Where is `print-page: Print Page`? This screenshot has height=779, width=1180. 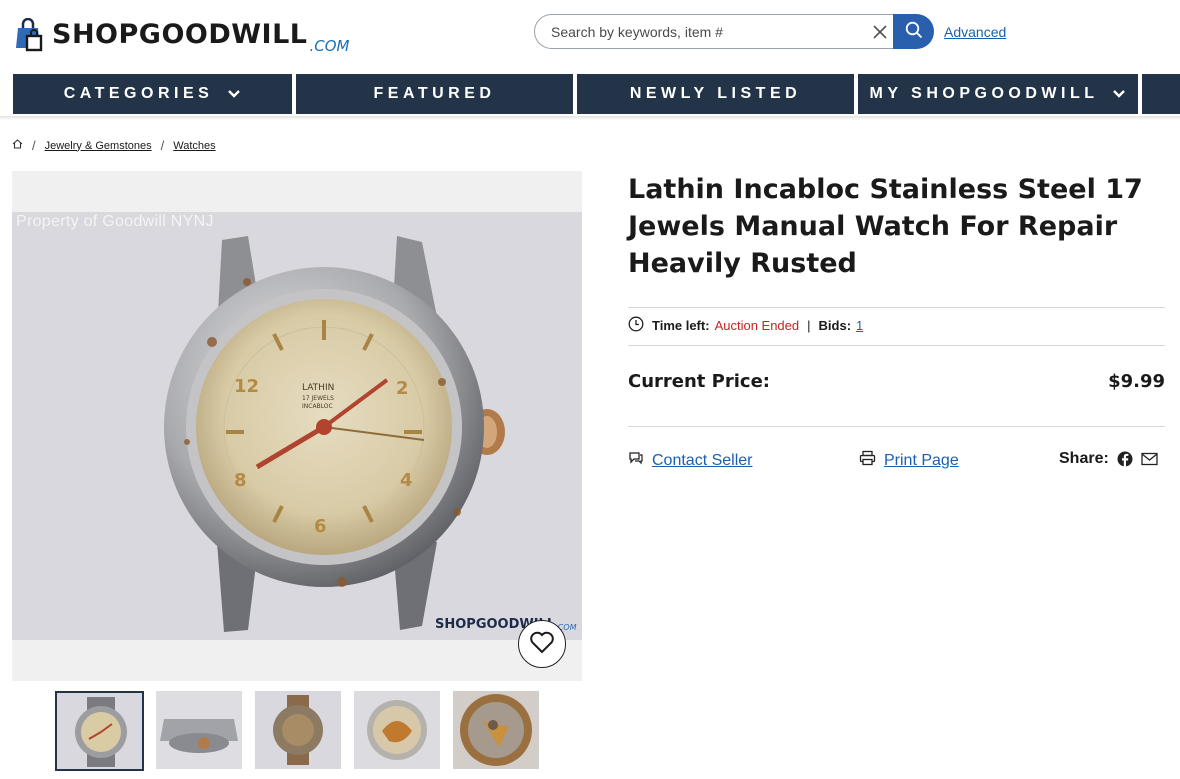
print-page: Print Page is located at coordinates (909, 460).